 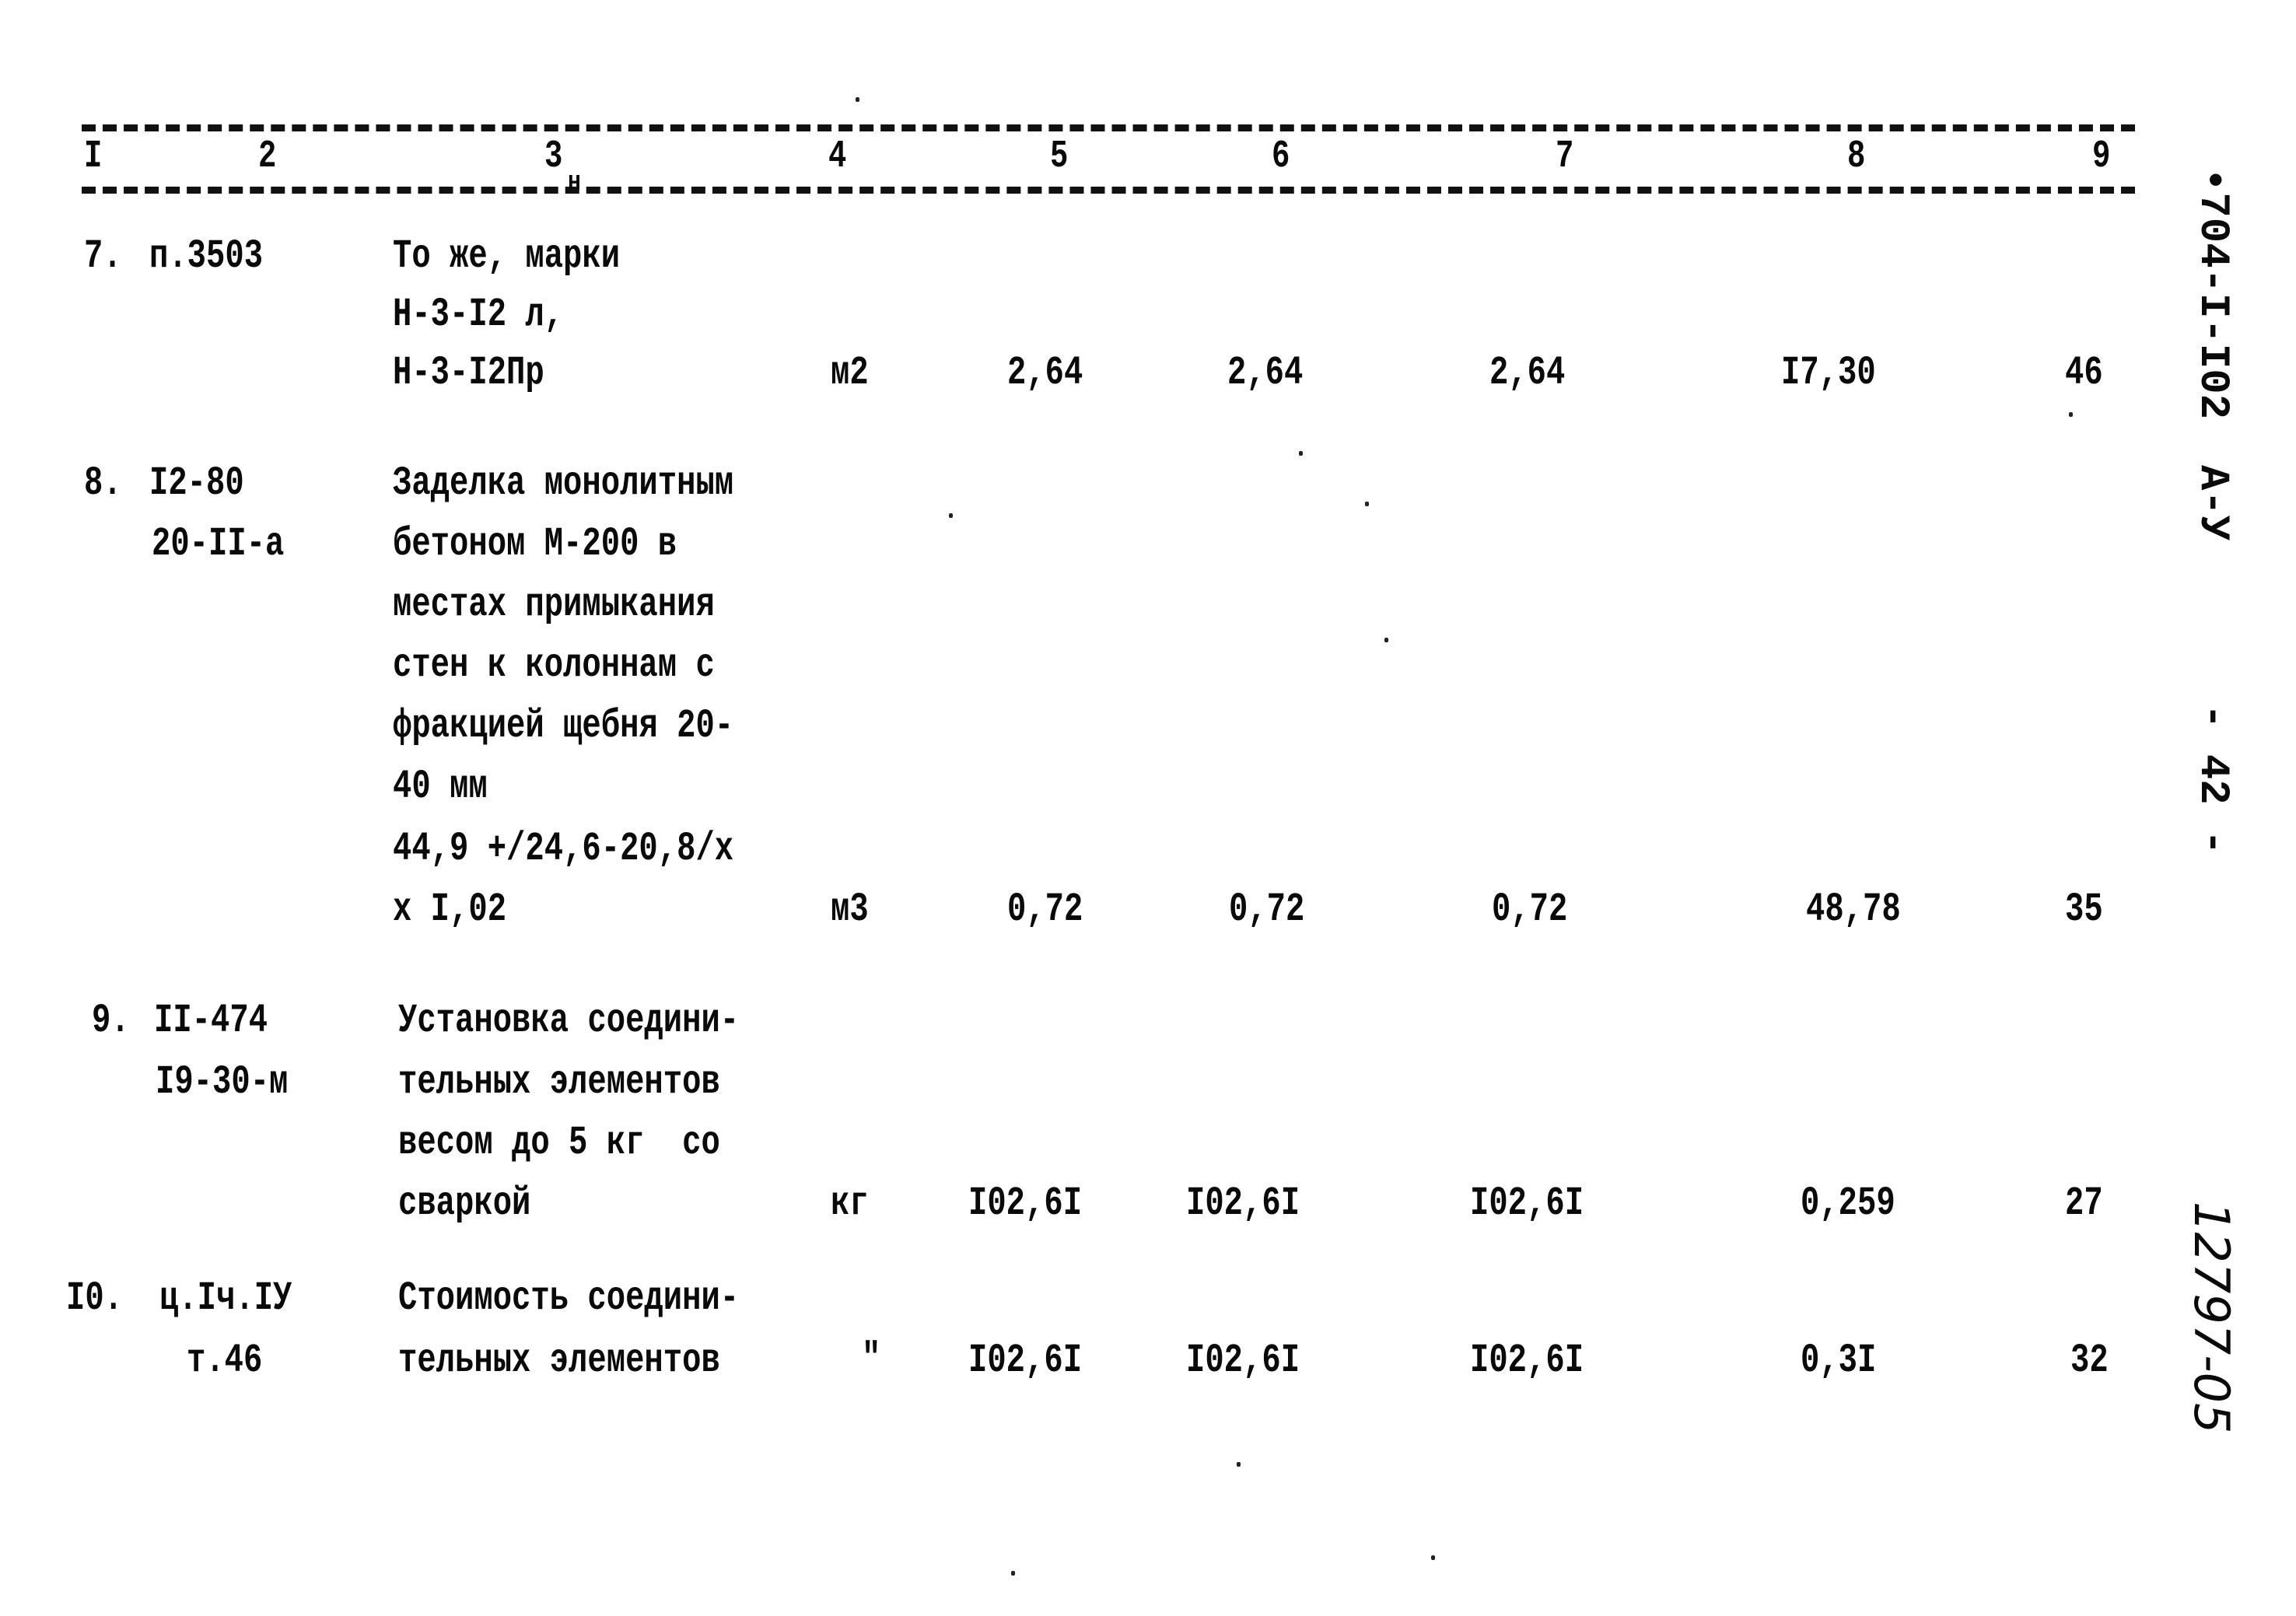 I want to click on column-header-note: н, so click(x=575, y=182).